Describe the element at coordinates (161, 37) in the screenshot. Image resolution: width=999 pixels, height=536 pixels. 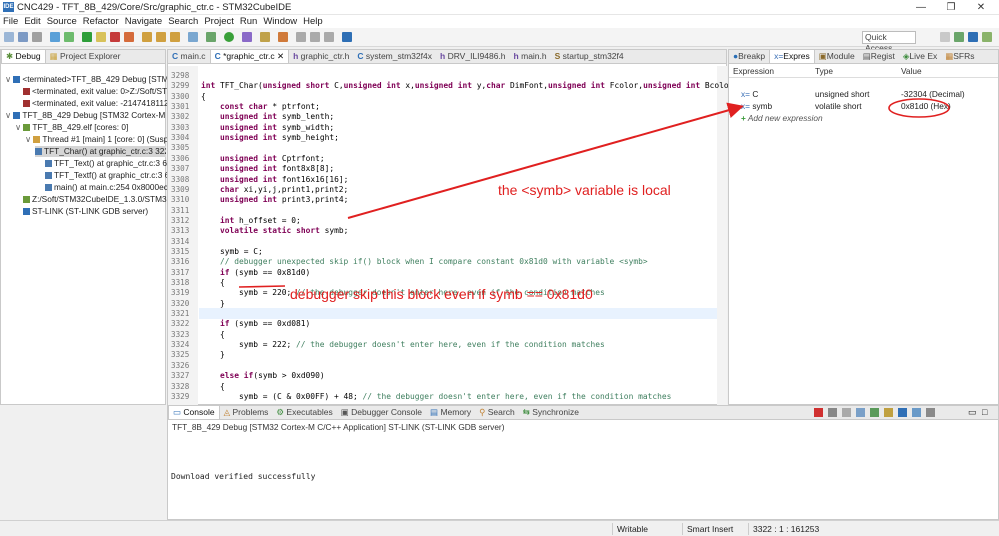
I see `step-over-icon` at that location.